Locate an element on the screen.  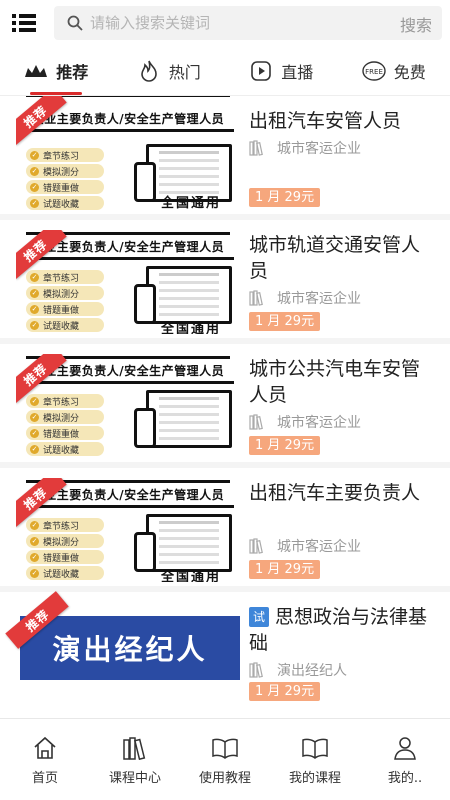
tab-hot: 热门 is located at coordinates (169, 70).